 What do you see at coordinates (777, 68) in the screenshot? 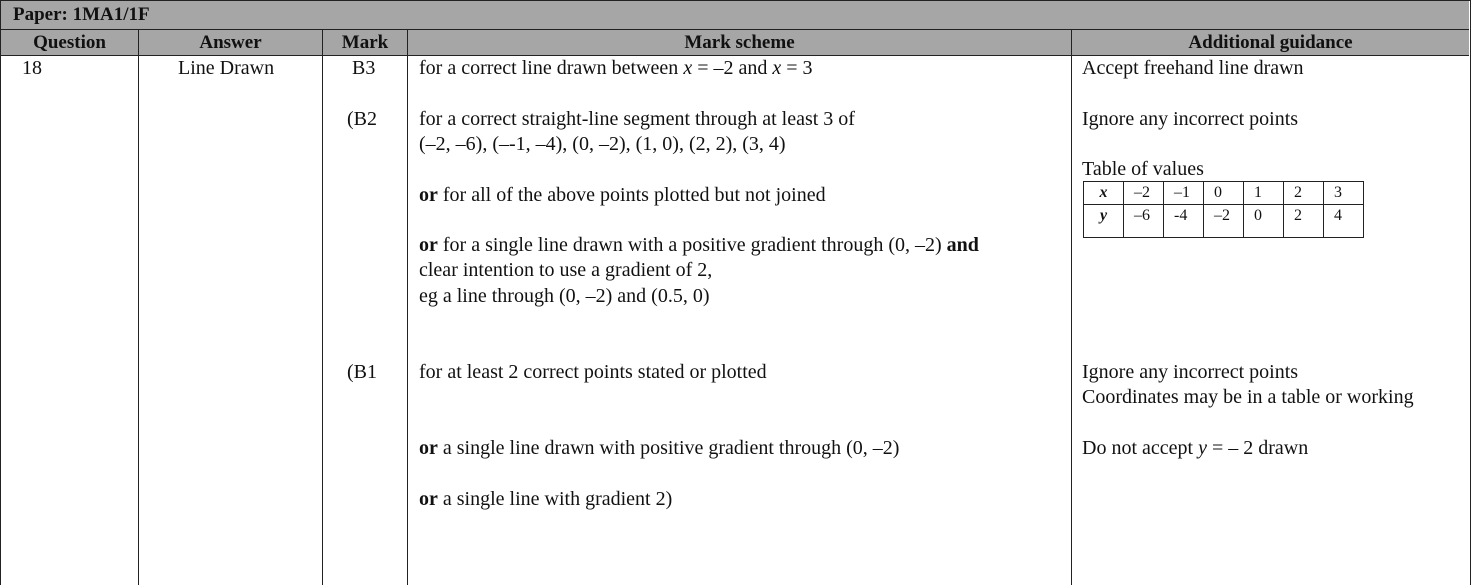
I see `scheme-b3-var-x2: x` at bounding box center [777, 68].